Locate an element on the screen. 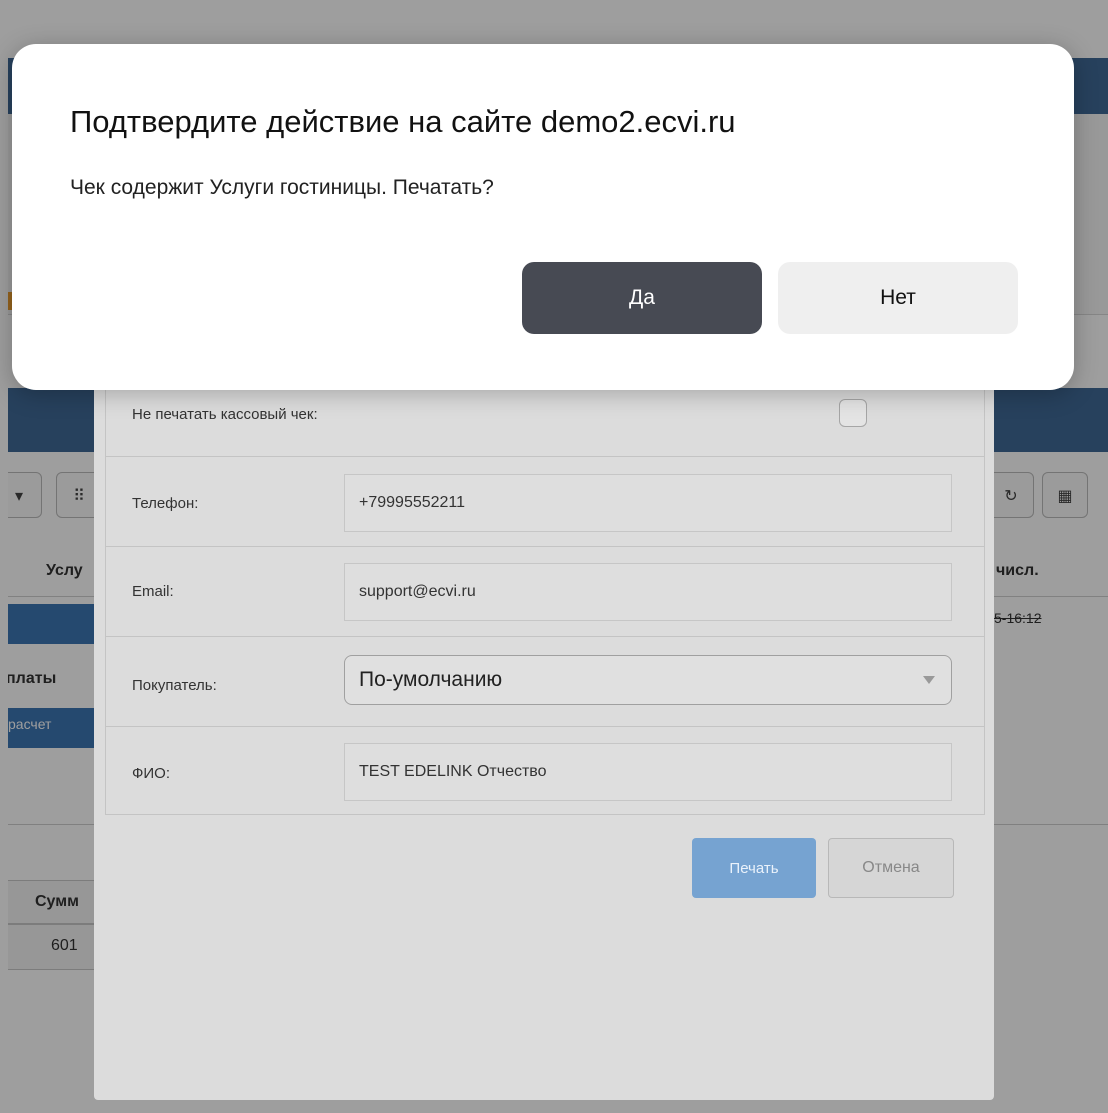 This screenshot has height=1113, width=1108. no-print-row: Не печатать кассовый чек: is located at coordinates (545, 418).